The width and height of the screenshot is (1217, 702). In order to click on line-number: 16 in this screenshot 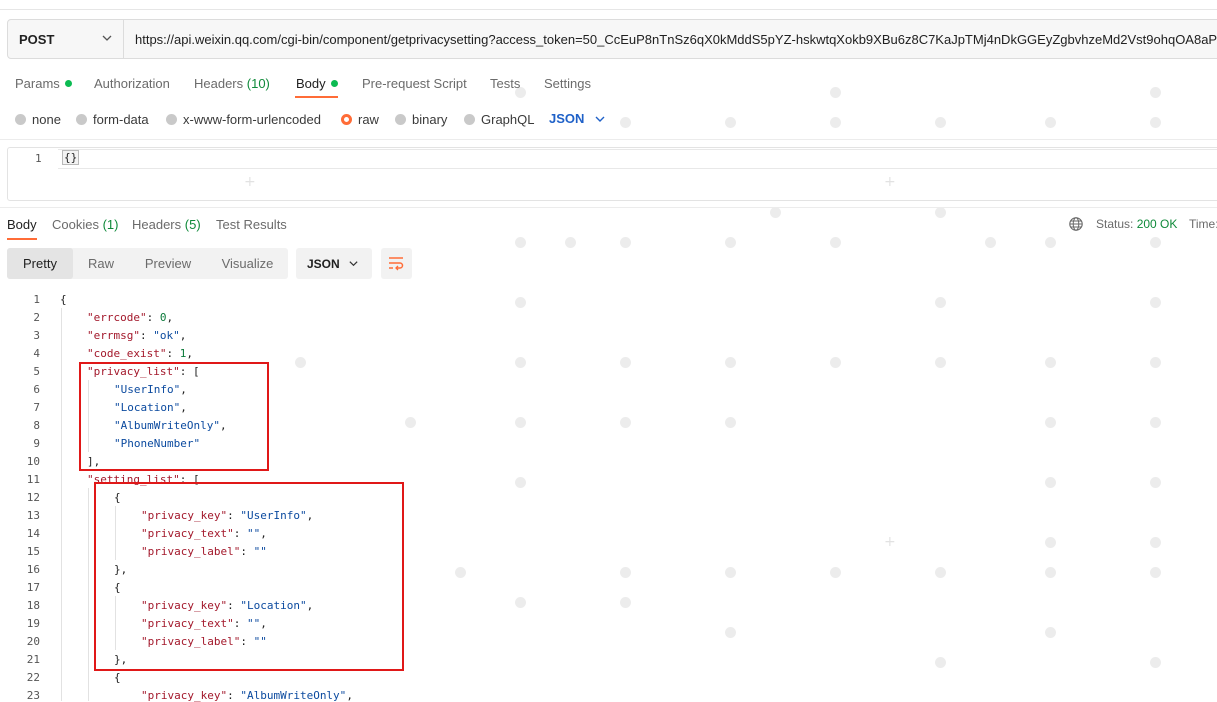, I will do `click(33, 569)`.